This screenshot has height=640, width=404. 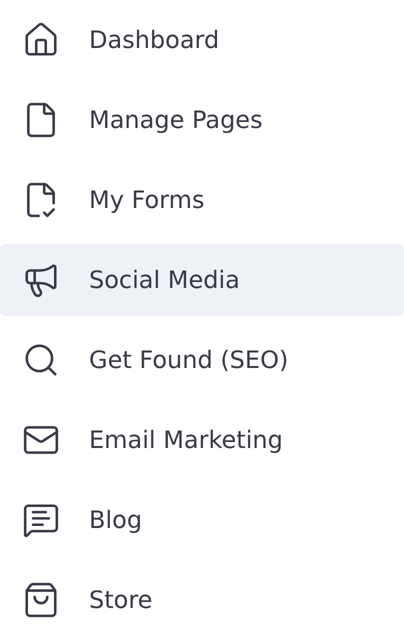 I want to click on menu-item: Dashboard, so click(x=202, y=40).